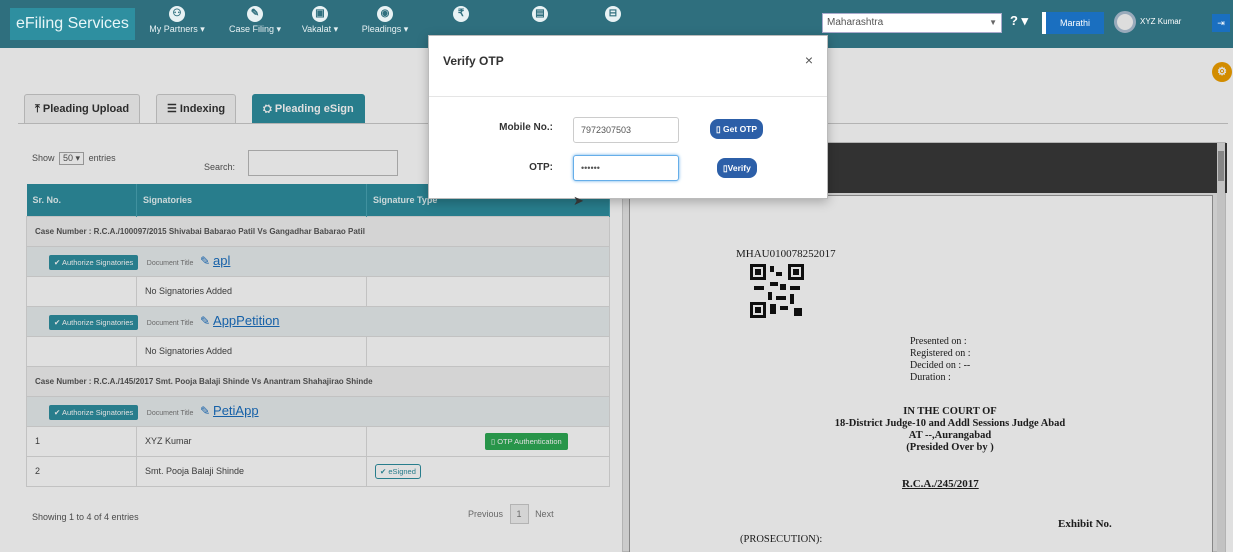  Describe the element at coordinates (251, 200) in the screenshot. I see `column-header-signatories: Signatories` at that location.